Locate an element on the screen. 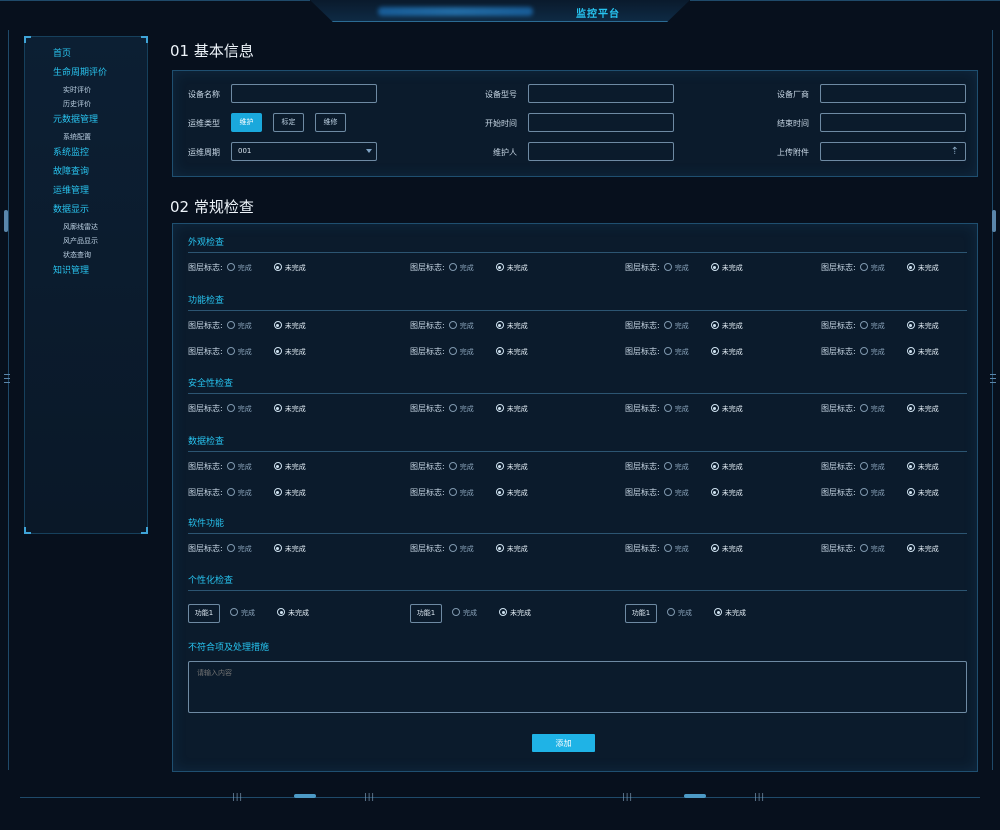 This screenshot has height=830, width=1000. attachment-upload: ⇡ is located at coordinates (893, 151).